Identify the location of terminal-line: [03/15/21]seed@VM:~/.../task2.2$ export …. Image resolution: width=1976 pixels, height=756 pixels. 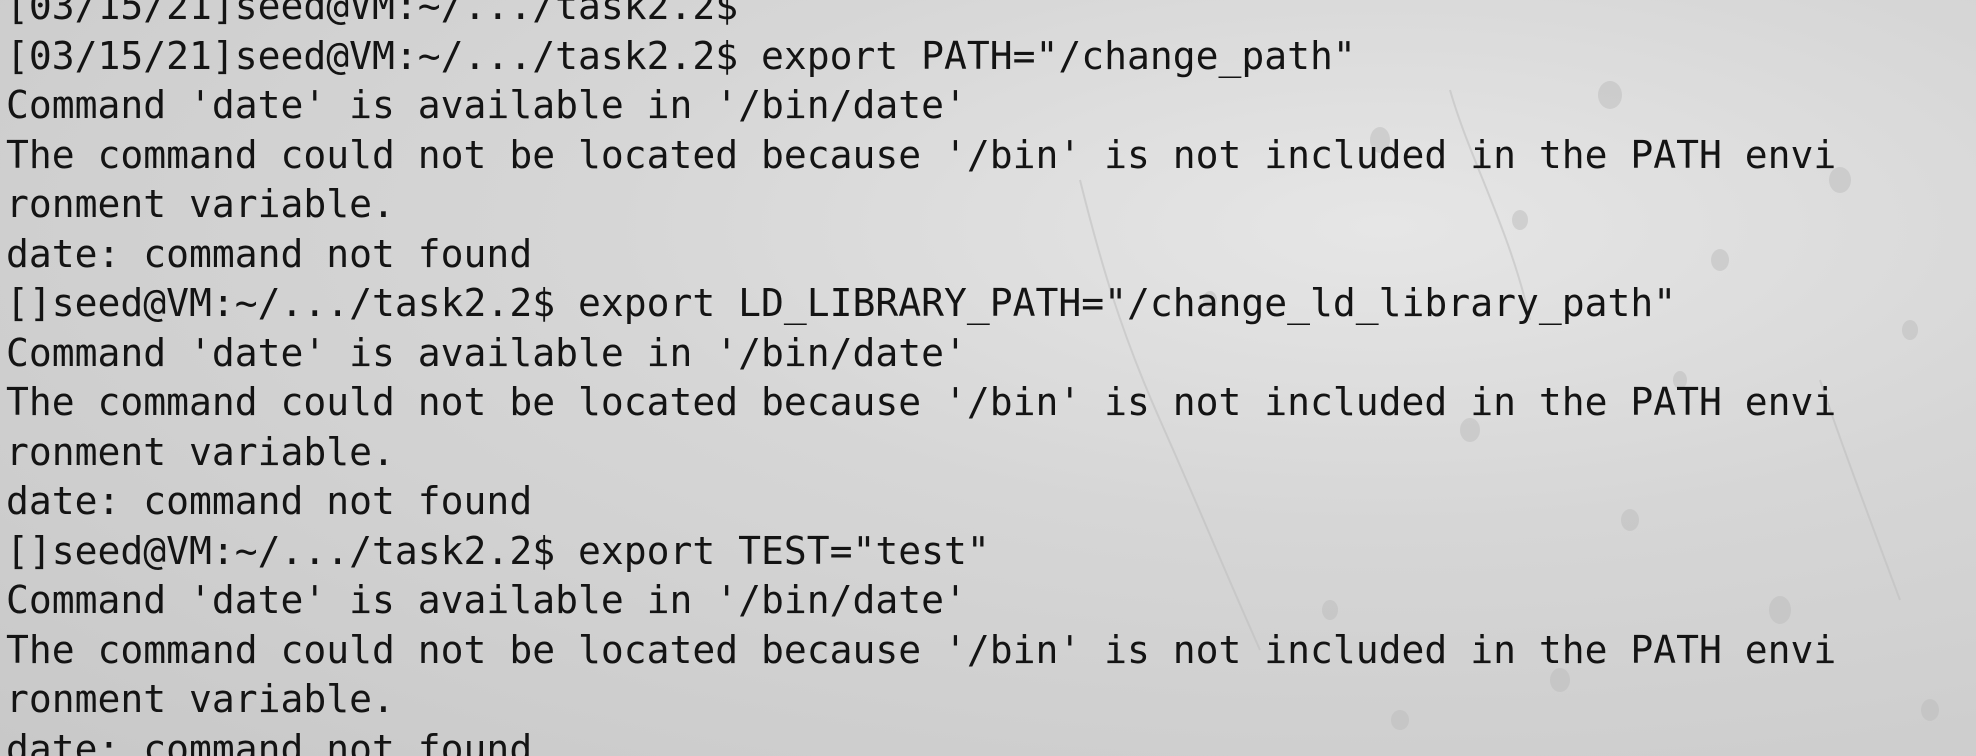
(681, 55).